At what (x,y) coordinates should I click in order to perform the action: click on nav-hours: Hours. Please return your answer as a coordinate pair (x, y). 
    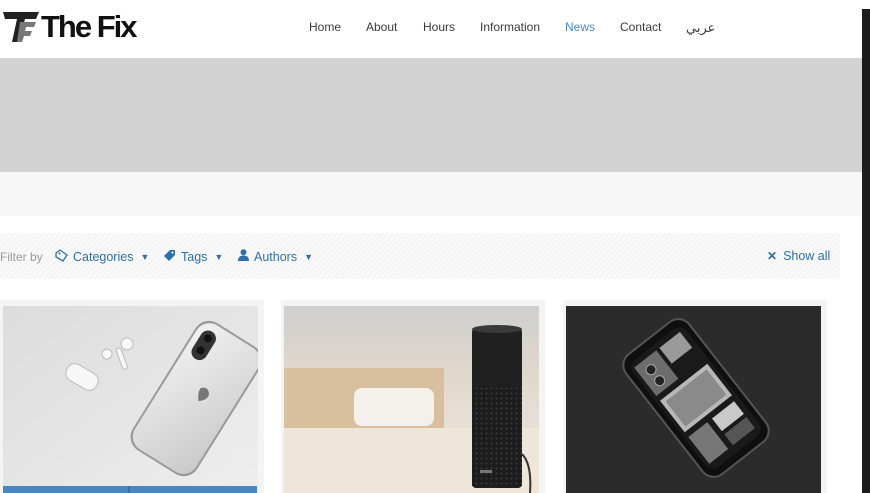
    Looking at the image, I should click on (439, 27).